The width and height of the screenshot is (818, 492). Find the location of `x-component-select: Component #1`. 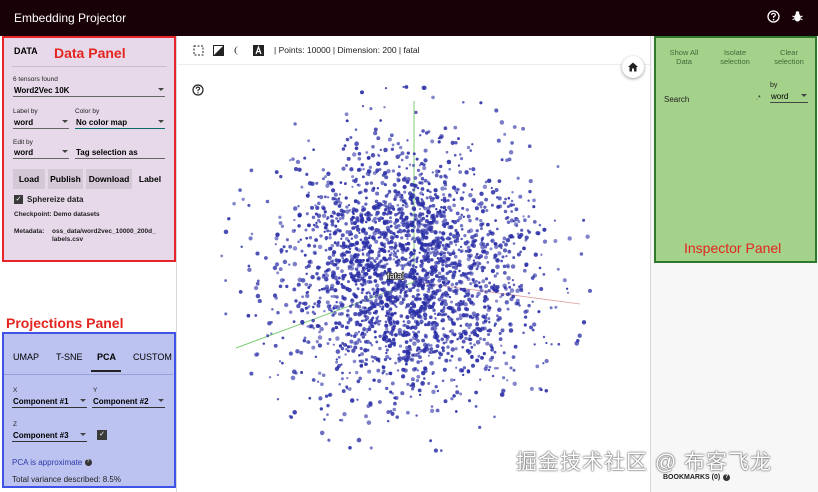

x-component-select: Component #1 is located at coordinates (49, 401).